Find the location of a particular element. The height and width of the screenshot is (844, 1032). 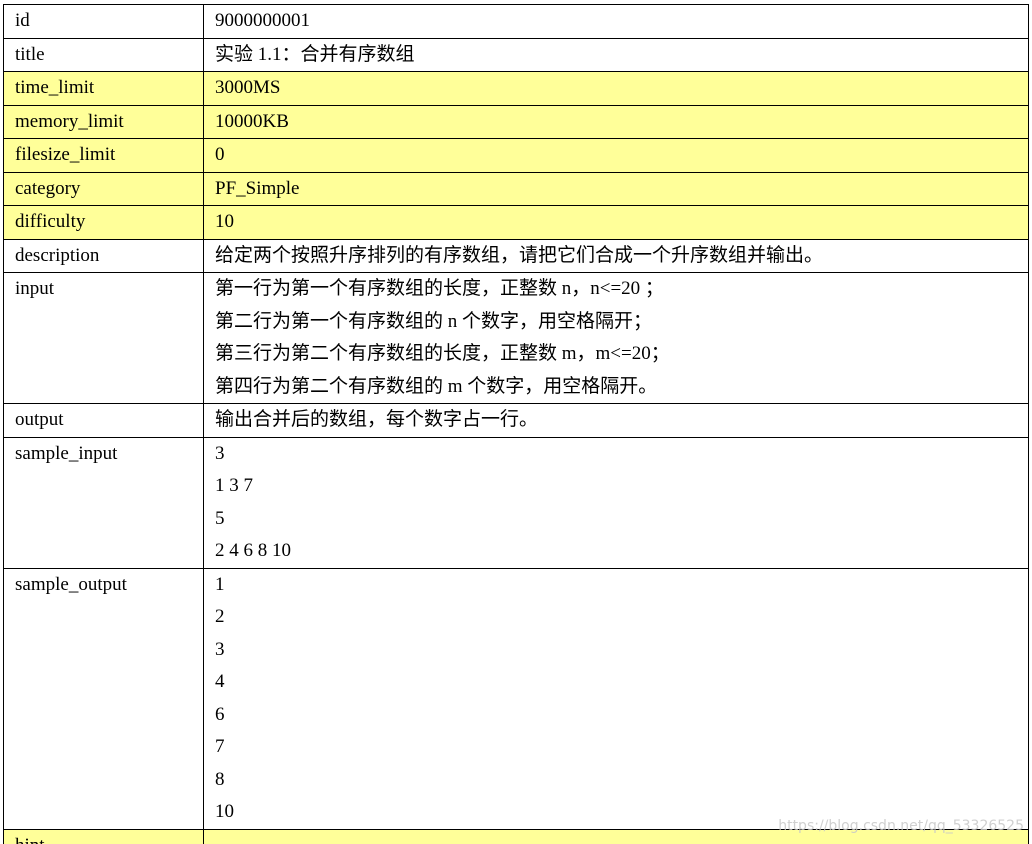

field-value: 9000000001 is located at coordinates (616, 21).